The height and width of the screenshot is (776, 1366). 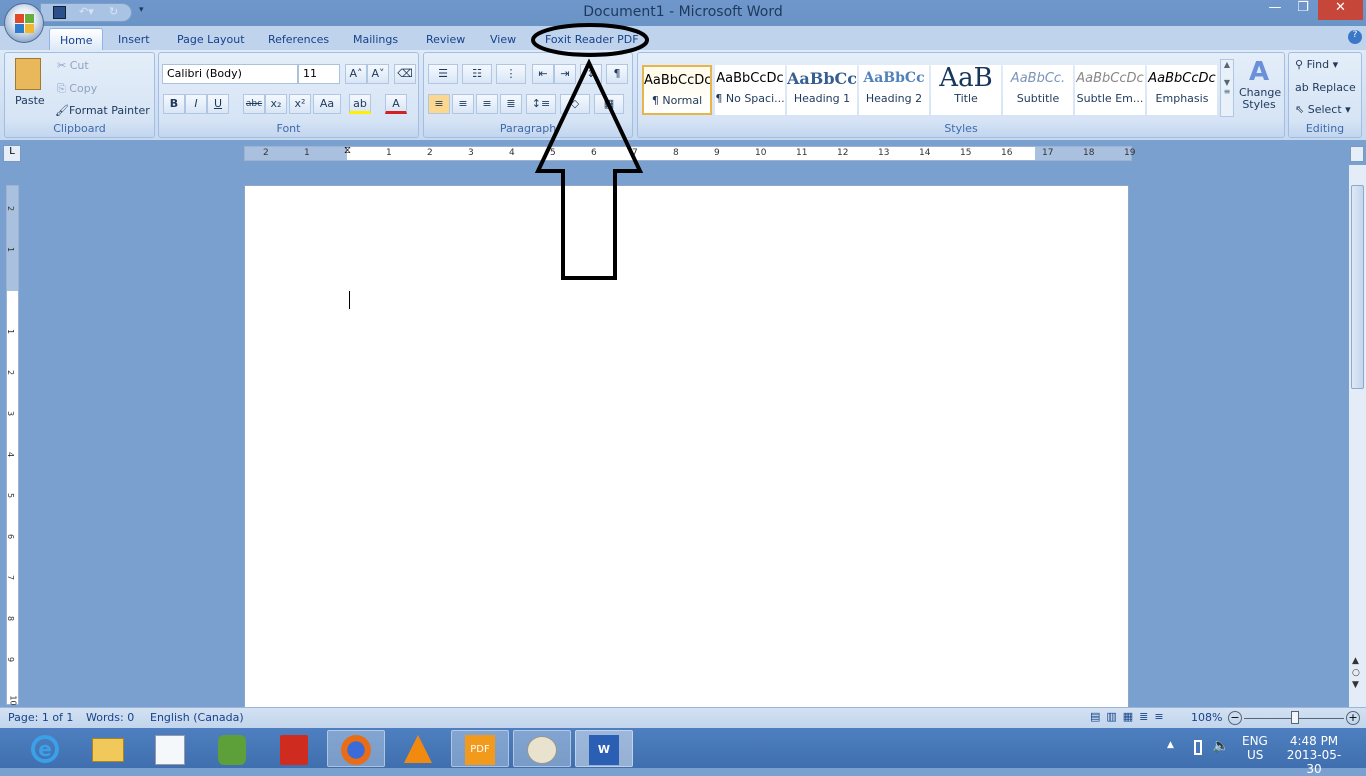 What do you see at coordinates (218, 104) in the screenshot?
I see `underline-button: U` at bounding box center [218, 104].